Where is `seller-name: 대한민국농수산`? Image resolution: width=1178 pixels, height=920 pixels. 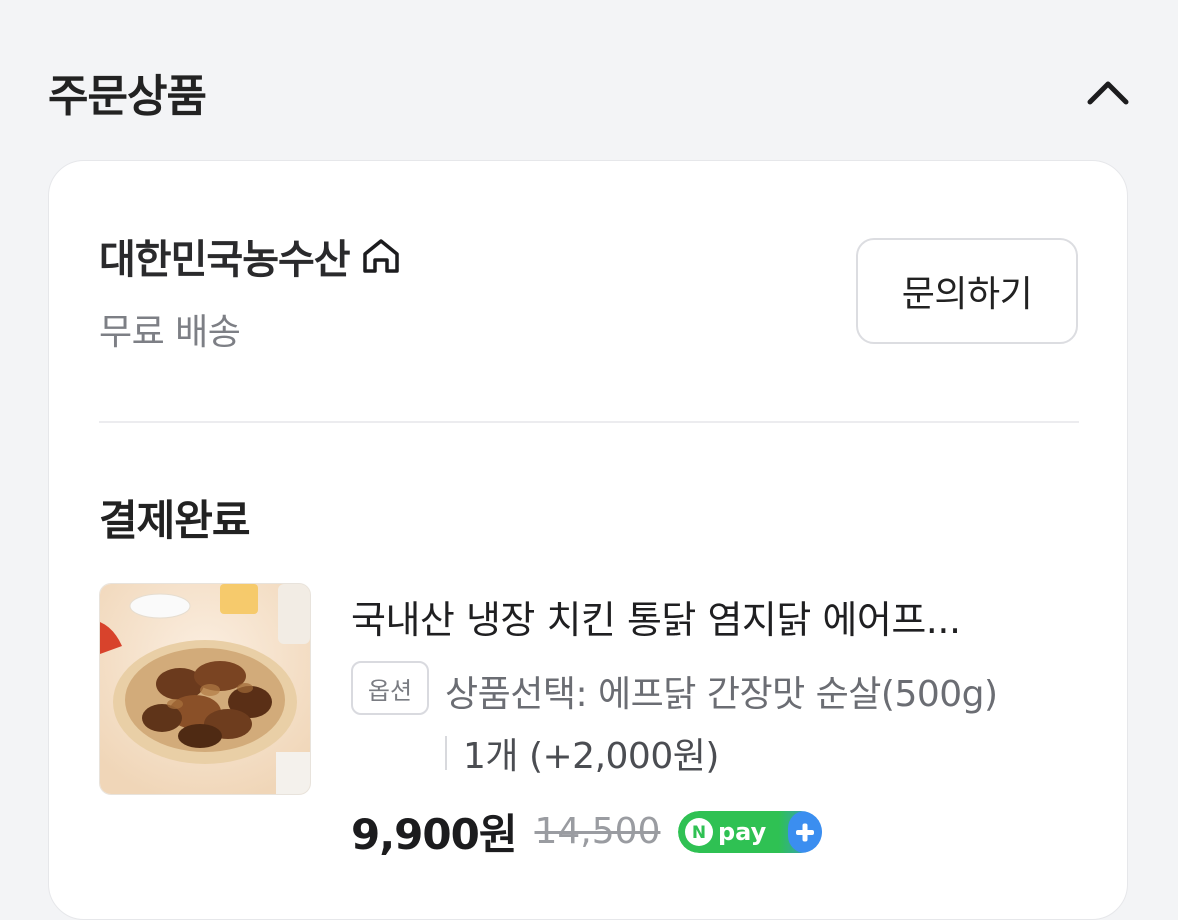
seller-name: 대한민국농수산 is located at coordinates (250, 256).